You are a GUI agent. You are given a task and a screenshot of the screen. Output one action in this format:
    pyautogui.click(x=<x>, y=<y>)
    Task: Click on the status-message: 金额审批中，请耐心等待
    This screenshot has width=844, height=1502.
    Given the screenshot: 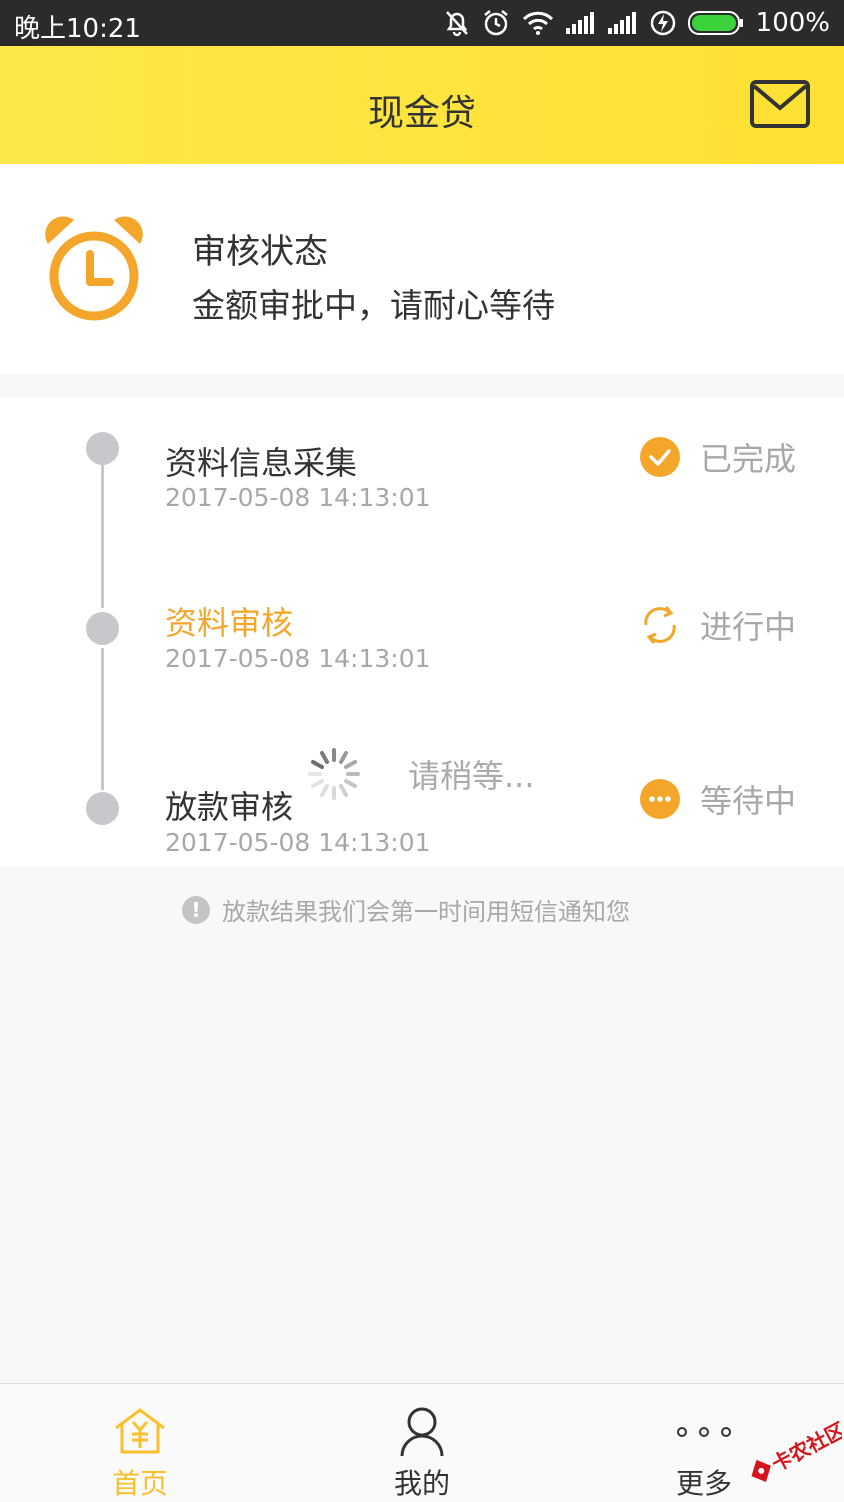 What is the action you would take?
    pyautogui.click(x=373, y=305)
    